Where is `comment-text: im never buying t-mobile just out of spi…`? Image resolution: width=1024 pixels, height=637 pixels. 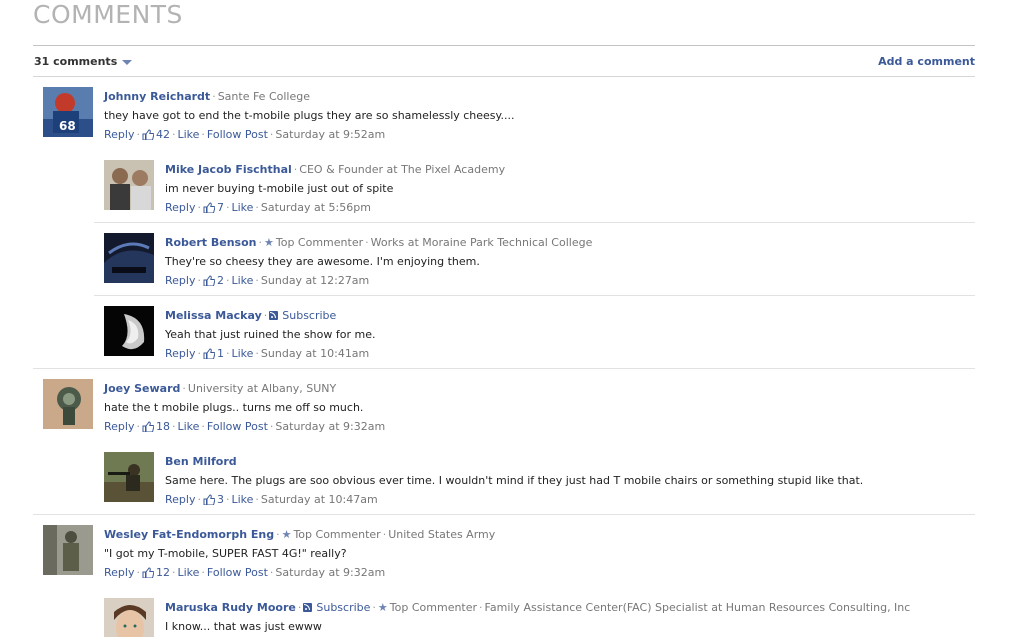 comment-text: im never buying t-mobile just out of spi… is located at coordinates (279, 188).